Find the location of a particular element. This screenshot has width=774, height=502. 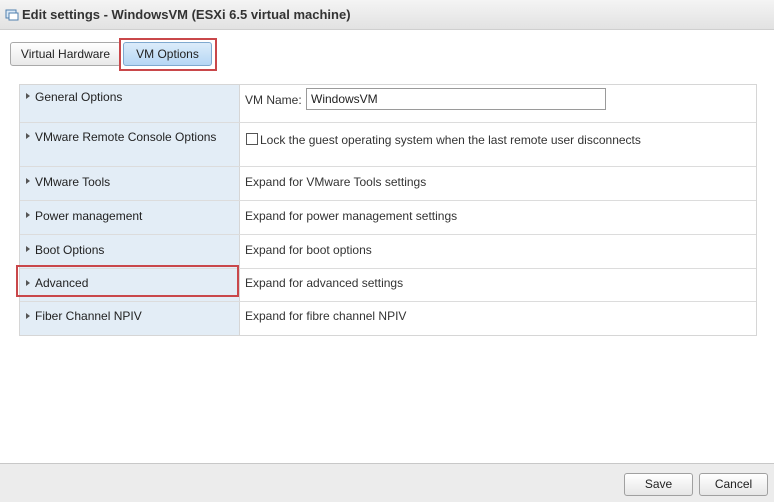

row-general-options: General Options VM Name: is located at coordinates (388, 104).